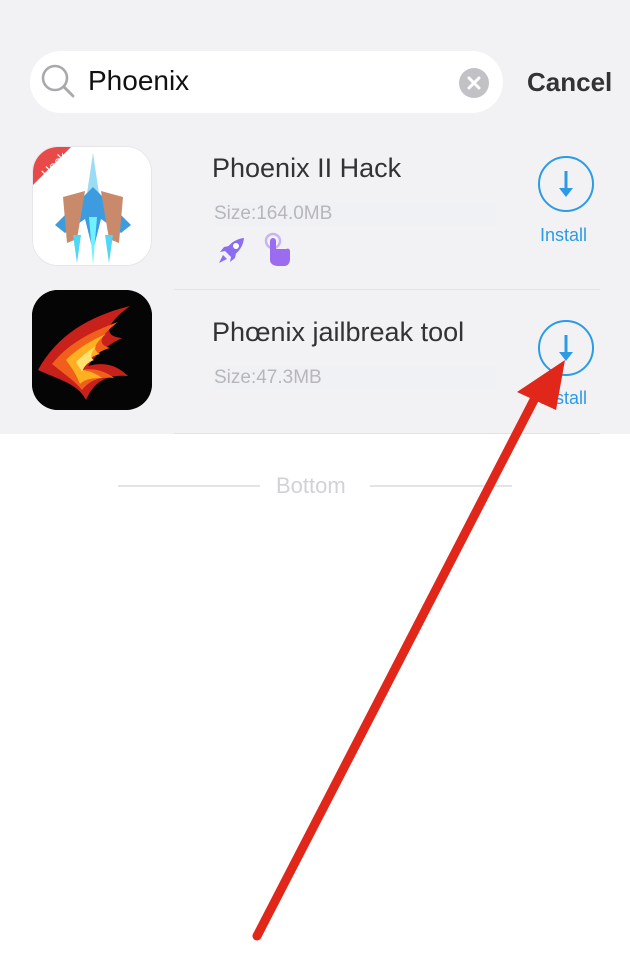  Describe the element at coordinates (268, 377) in the screenshot. I see `app-size: Size:47.3MB` at that location.